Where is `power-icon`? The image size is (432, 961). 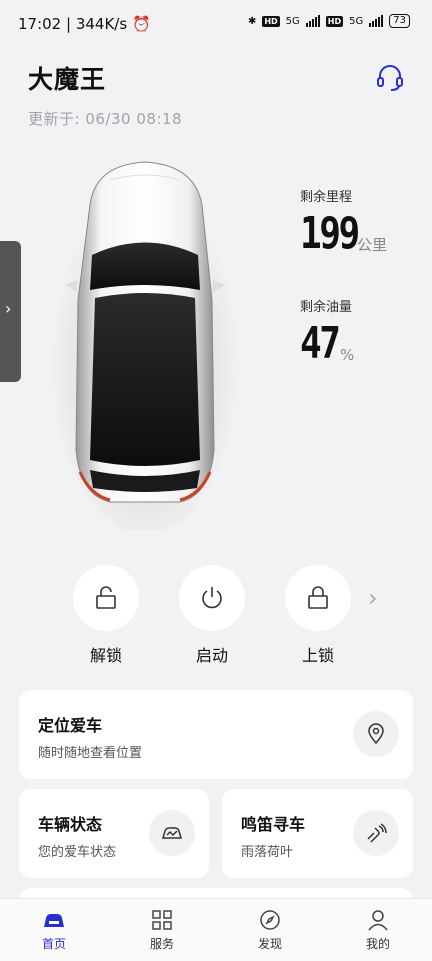 power-icon is located at coordinates (212, 598).